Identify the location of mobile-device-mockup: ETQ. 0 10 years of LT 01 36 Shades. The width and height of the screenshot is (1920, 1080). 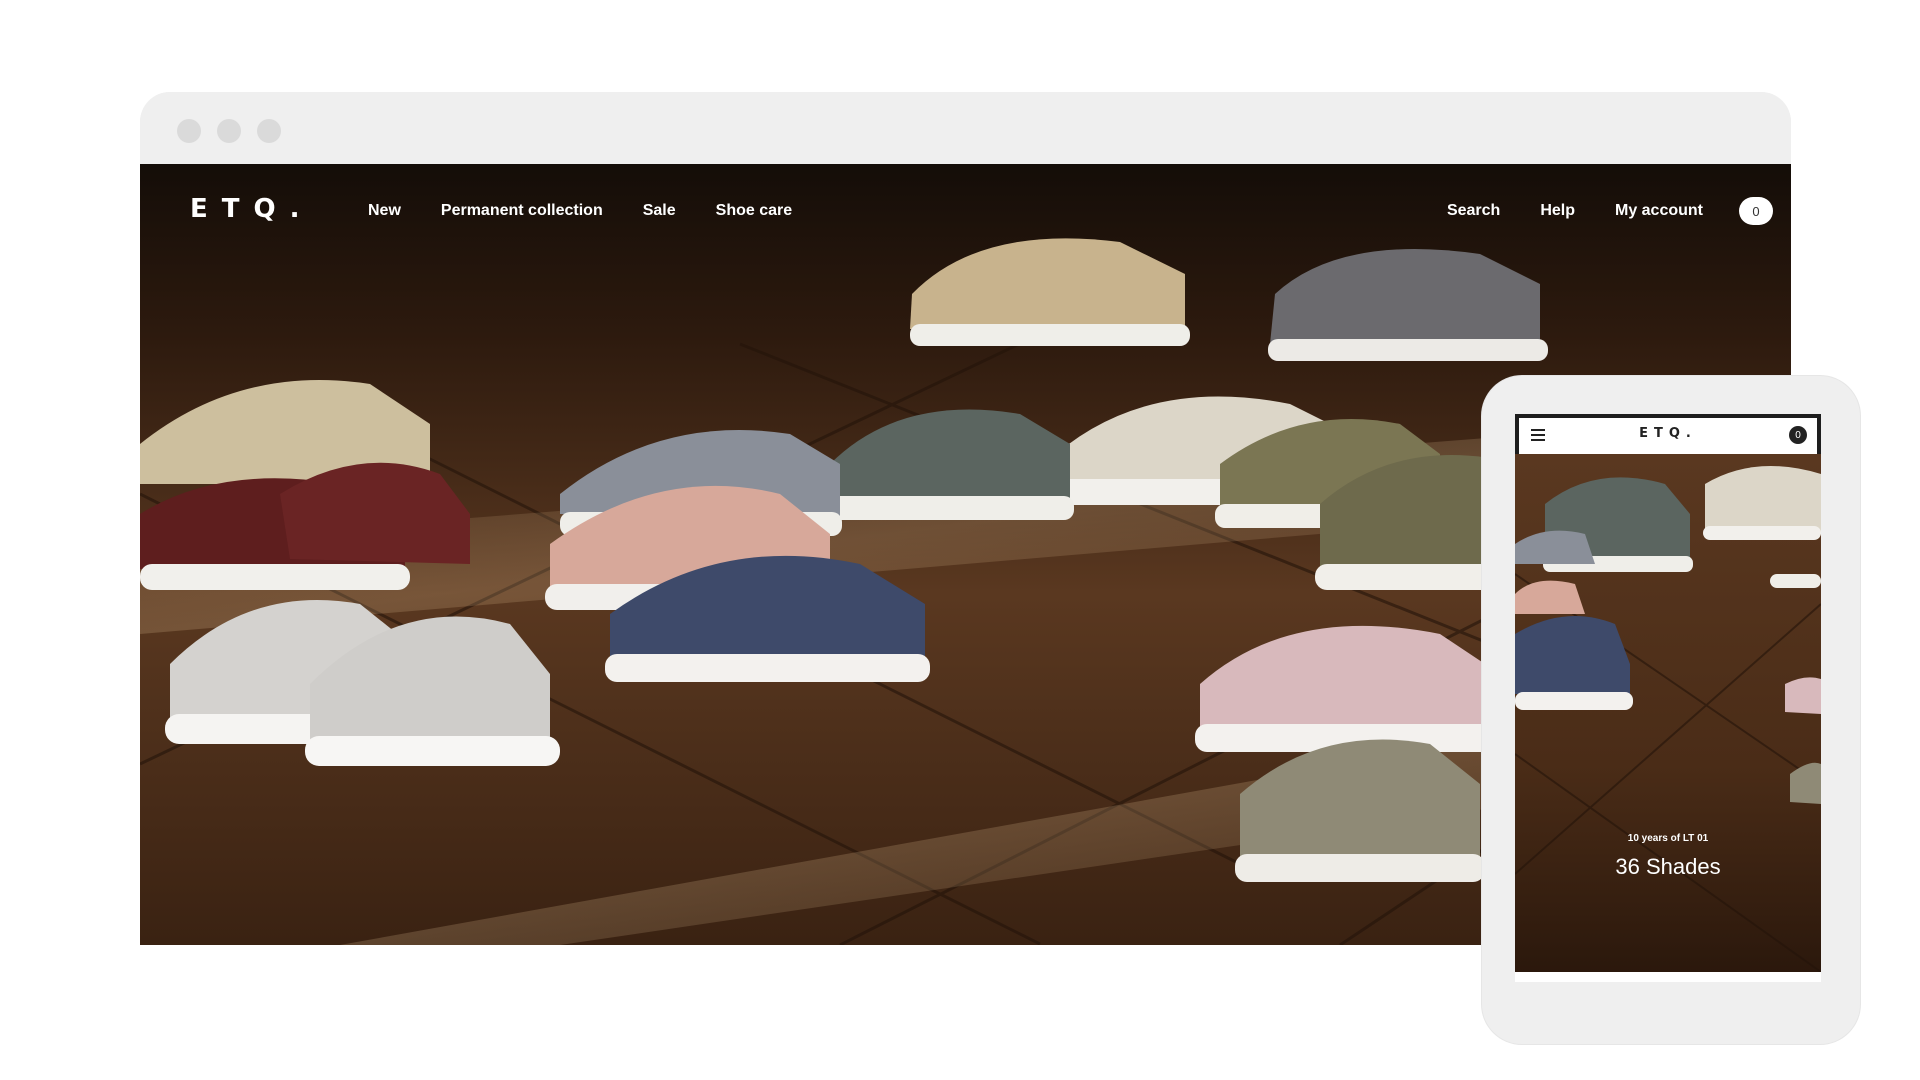
(1671, 710).